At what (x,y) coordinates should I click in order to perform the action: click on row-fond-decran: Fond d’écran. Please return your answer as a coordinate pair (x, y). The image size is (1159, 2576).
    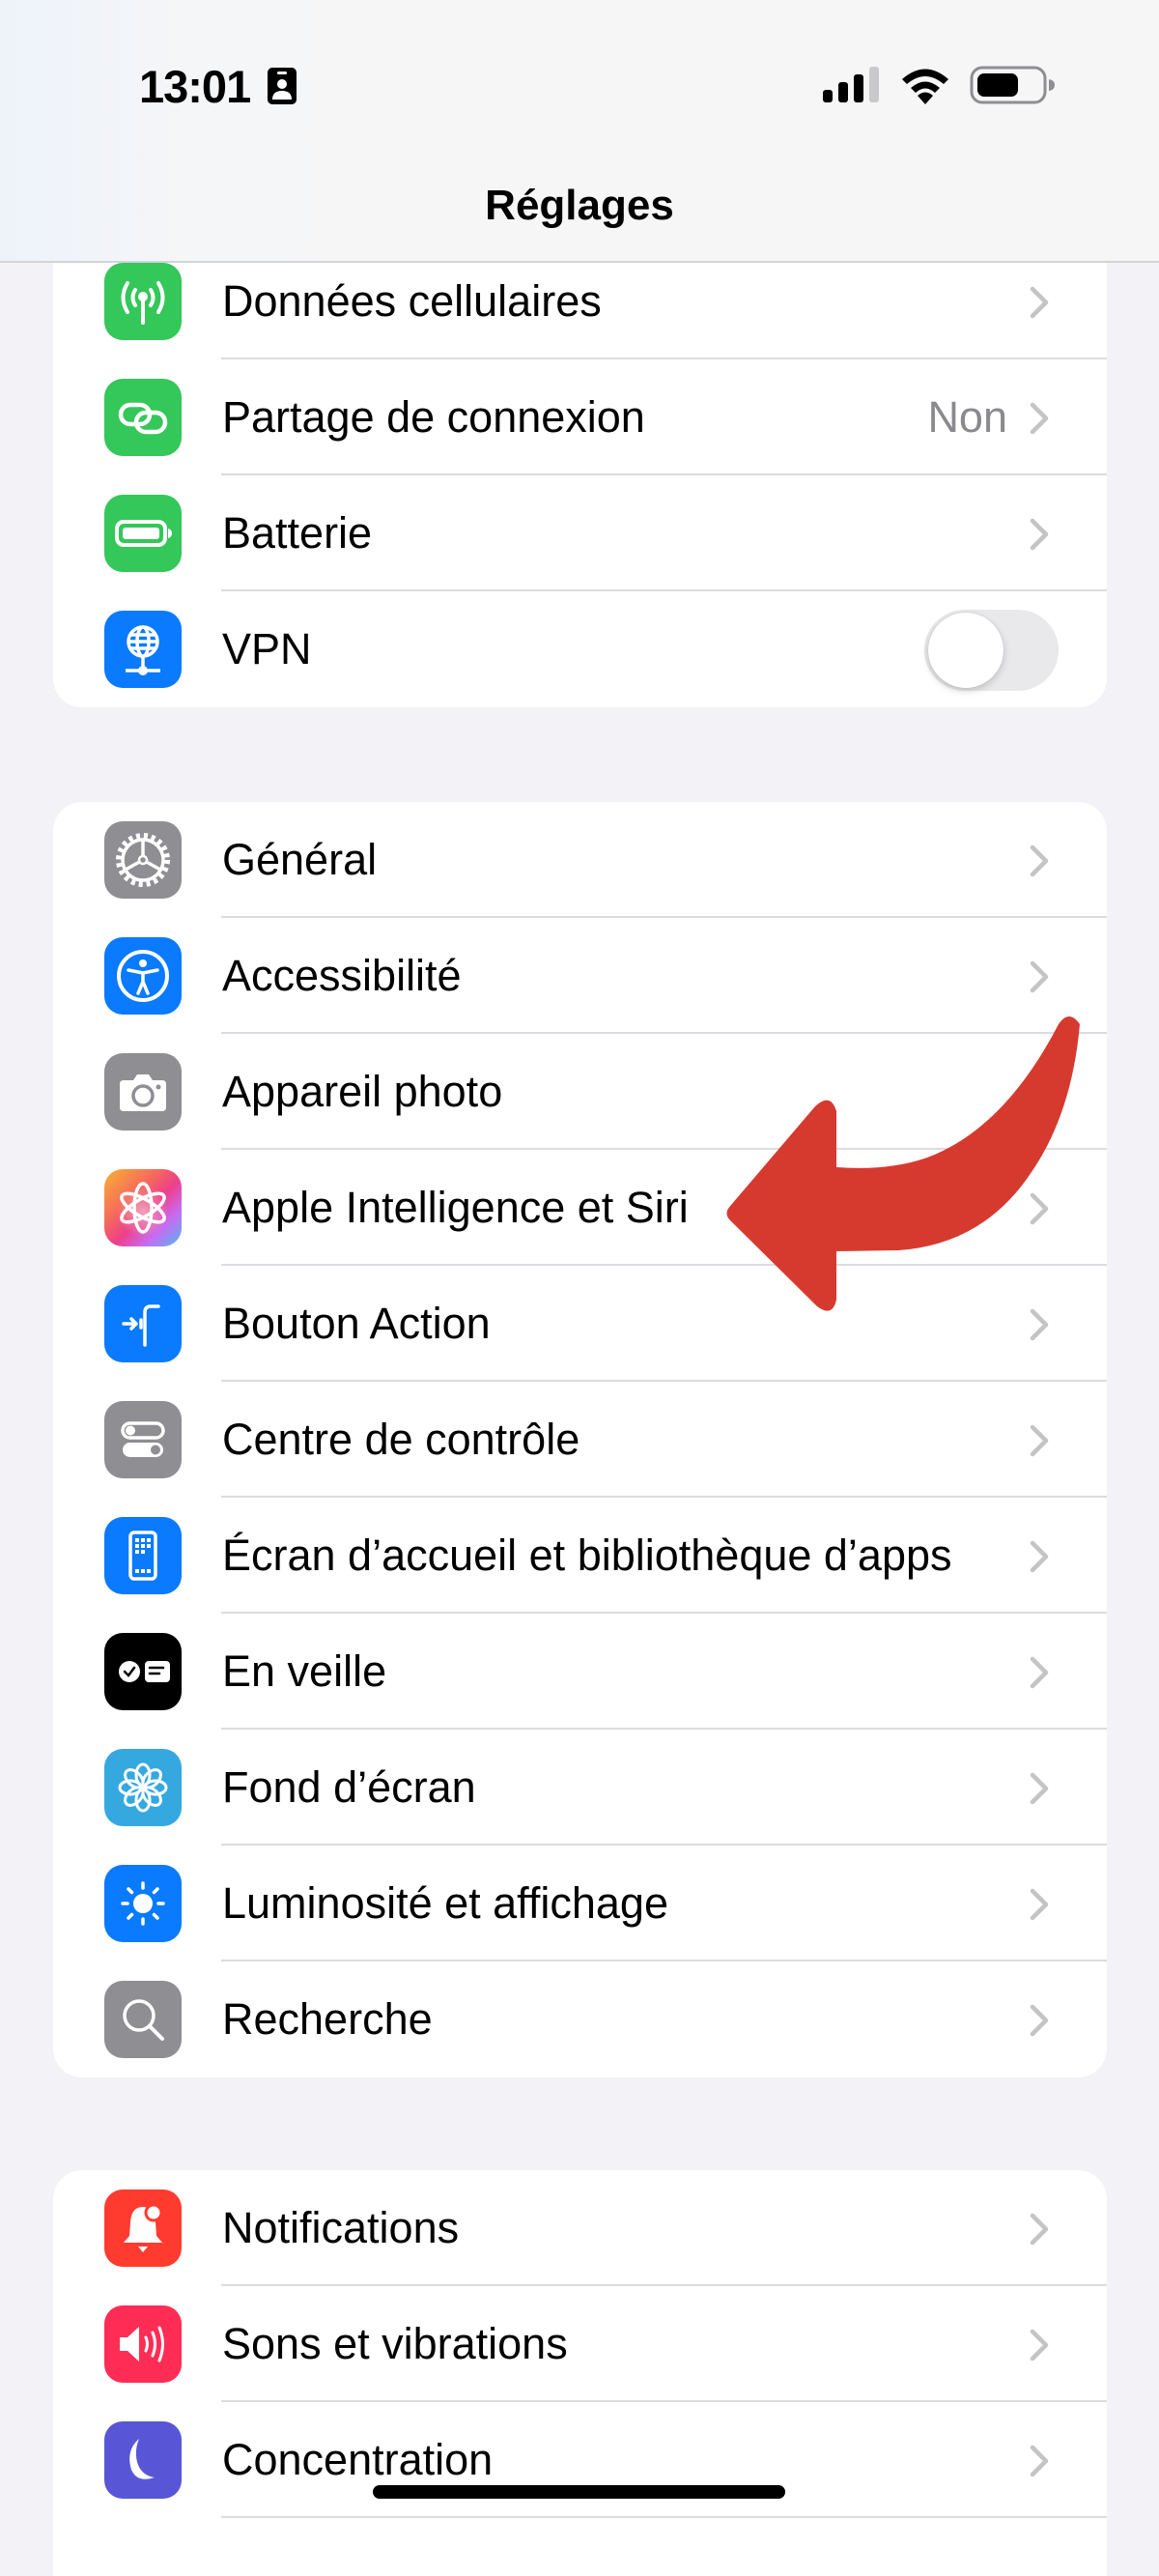
    Looking at the image, I should click on (580, 1788).